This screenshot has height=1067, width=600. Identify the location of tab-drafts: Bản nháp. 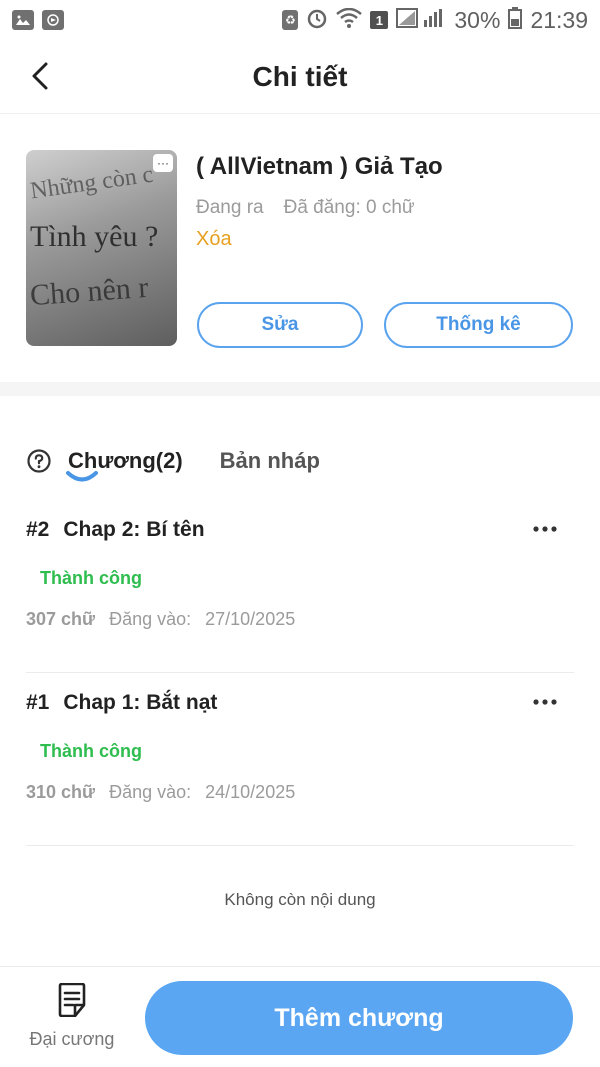
(270, 461).